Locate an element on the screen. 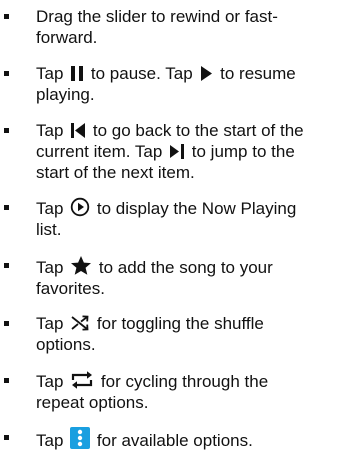 The image size is (358, 465). list-item-text: Tap to display the Now Playing list. is located at coordinates (195, 218).